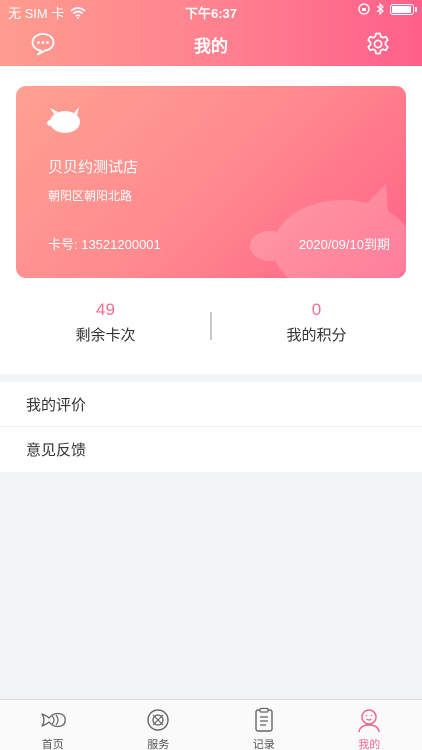 The height and width of the screenshot is (750, 422). I want to click on menu-item-label: 我的评价, so click(56, 405).